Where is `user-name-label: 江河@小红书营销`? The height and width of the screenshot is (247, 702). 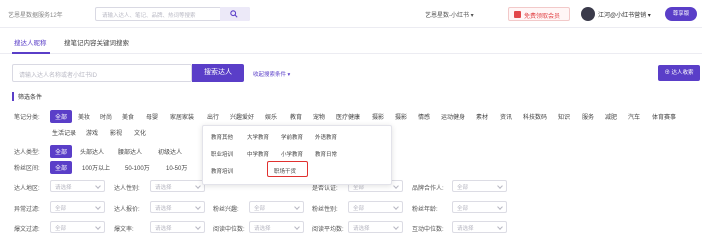 user-name-label: 江河@小红书营销 is located at coordinates (622, 16).